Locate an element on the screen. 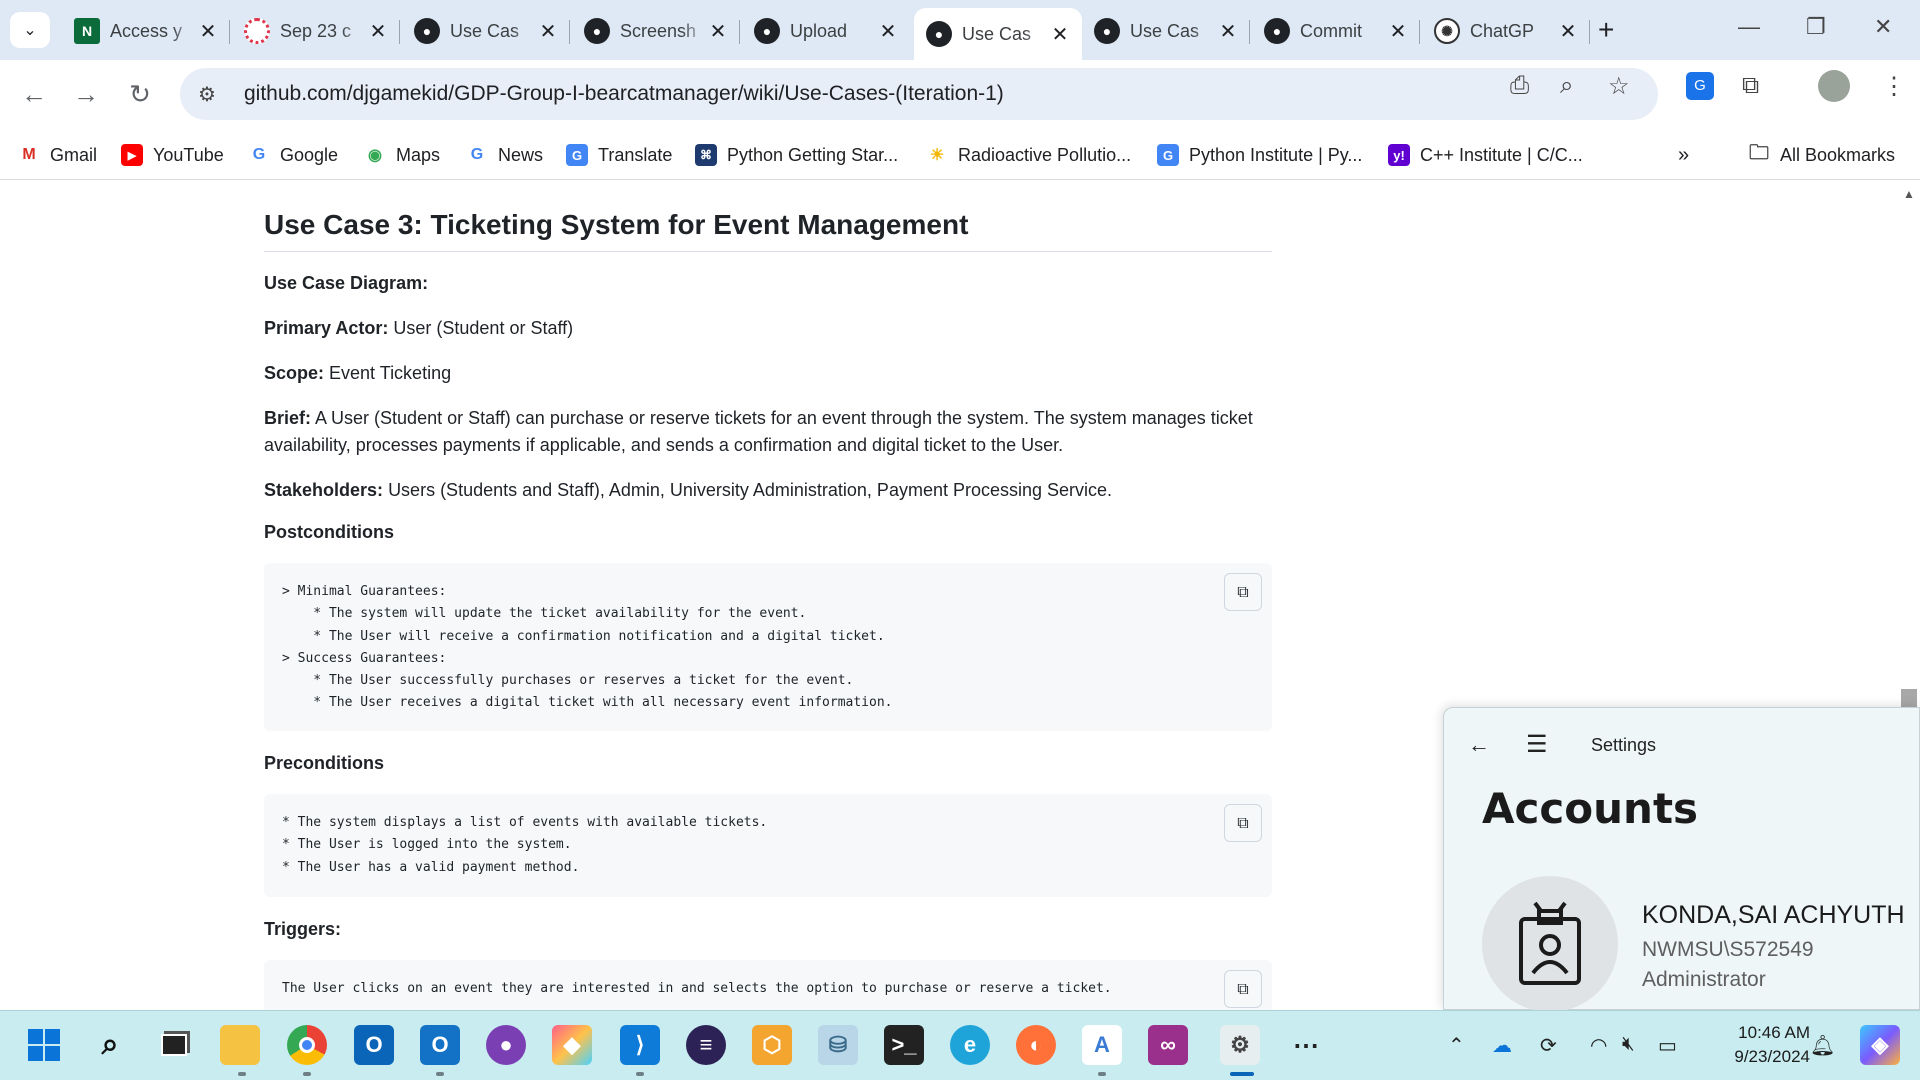 This screenshot has width=1920, height=1080. tab-use-cases-2: ● Use Cas ✕ is located at coordinates (1166, 31).